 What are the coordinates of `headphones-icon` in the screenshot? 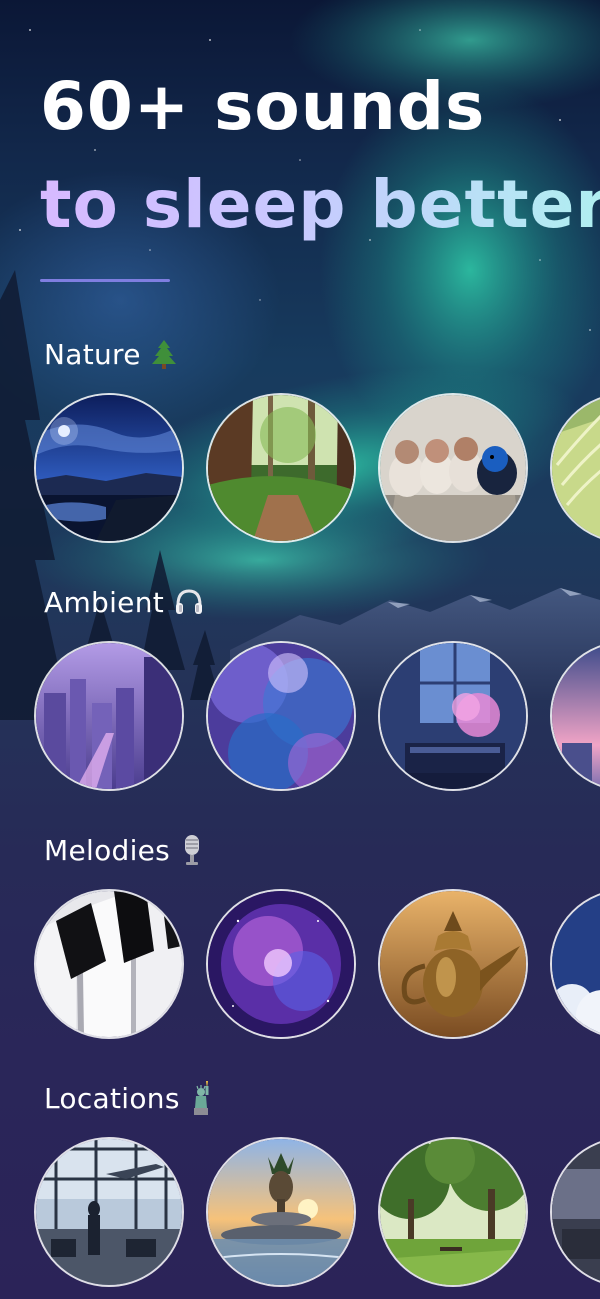 It's located at (189, 602).